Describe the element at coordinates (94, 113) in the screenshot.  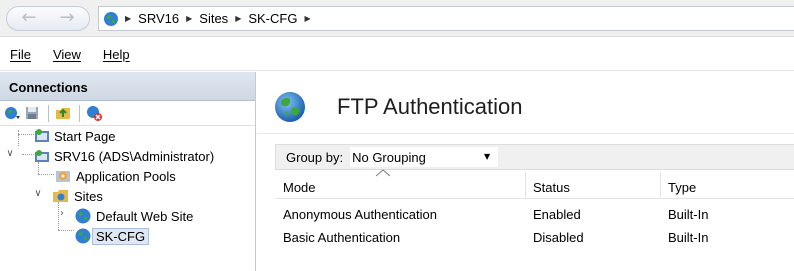
I see `disconnect-icon` at that location.